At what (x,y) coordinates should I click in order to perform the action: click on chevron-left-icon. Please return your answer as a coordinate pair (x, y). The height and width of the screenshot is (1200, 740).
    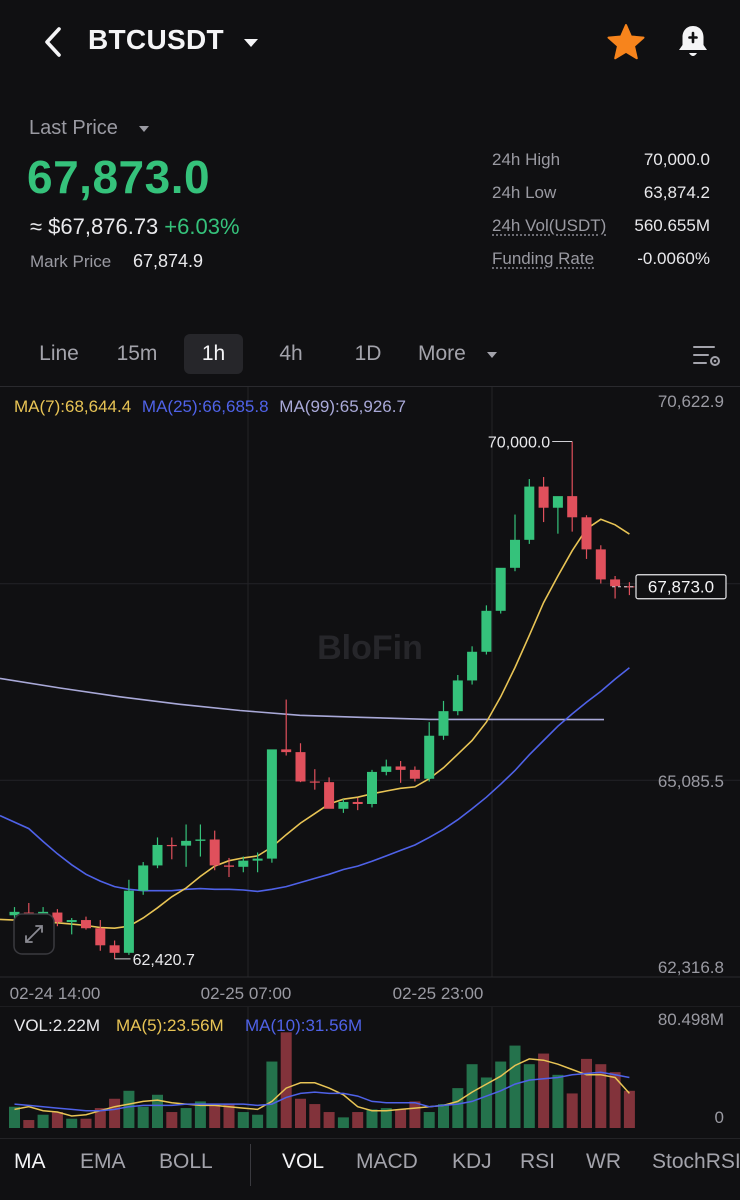
    Looking at the image, I should click on (53, 42).